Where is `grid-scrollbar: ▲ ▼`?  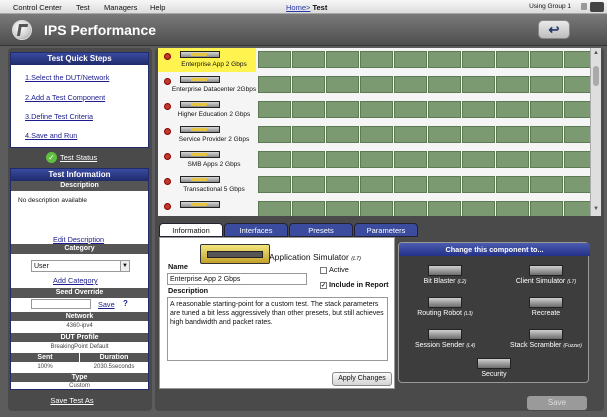
grid-scrollbar: ▲ ▼ is located at coordinates (595, 132).